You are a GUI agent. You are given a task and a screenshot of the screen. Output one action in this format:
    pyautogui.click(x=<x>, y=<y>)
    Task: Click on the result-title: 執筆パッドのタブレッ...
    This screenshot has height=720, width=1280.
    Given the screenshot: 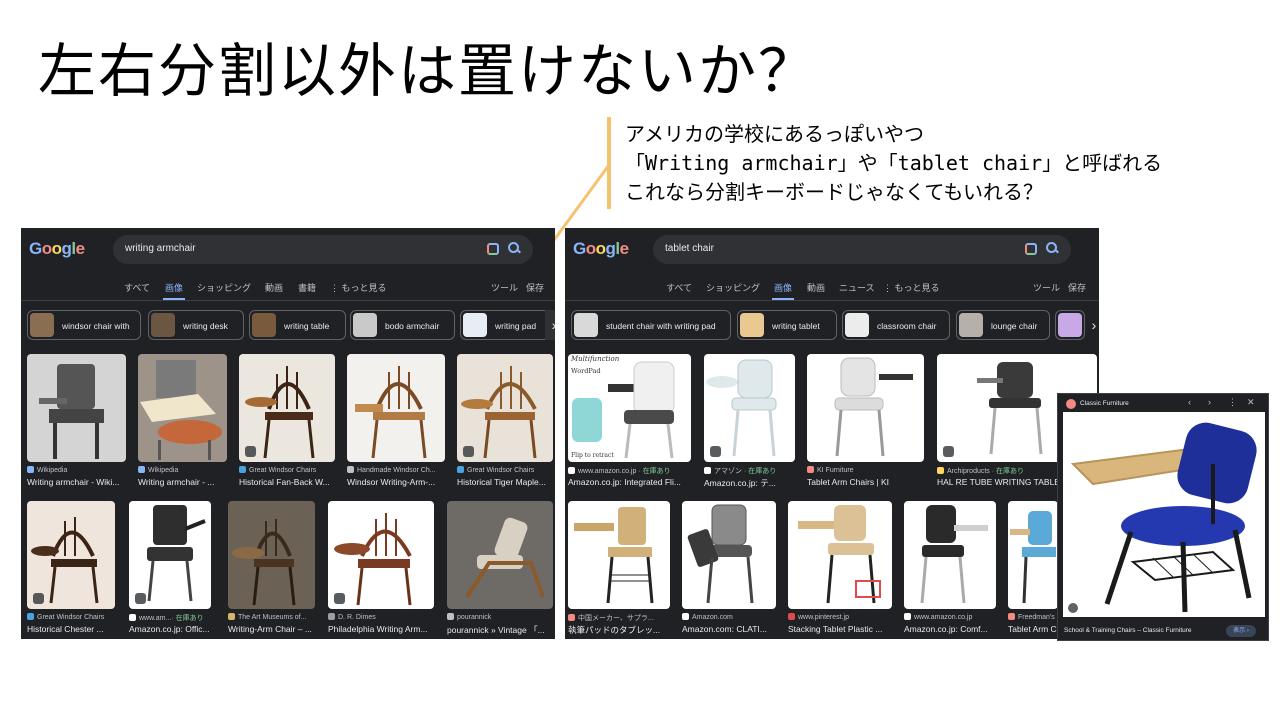 What is the action you would take?
    pyautogui.click(x=620, y=630)
    